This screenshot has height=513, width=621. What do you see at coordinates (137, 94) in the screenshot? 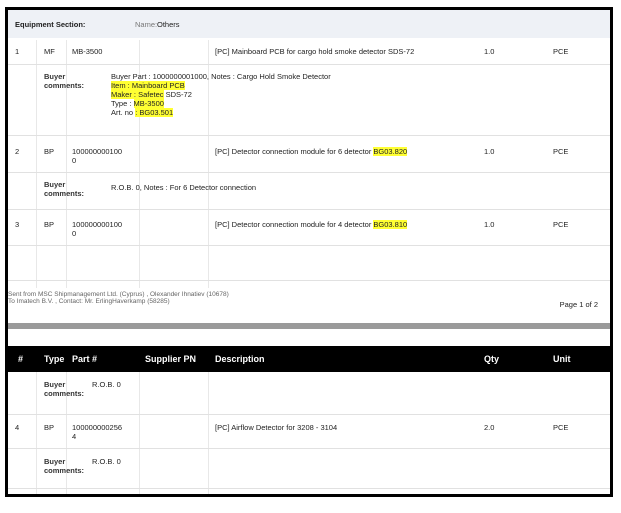
I see `highlight: Maker : Safetec` at bounding box center [137, 94].